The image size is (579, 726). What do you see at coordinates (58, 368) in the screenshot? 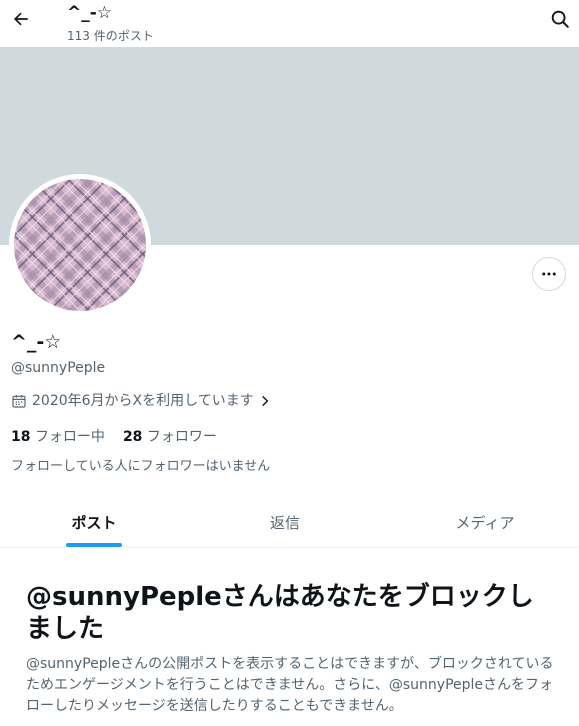
I see `profile-handle: @sunnyPeple` at bounding box center [58, 368].